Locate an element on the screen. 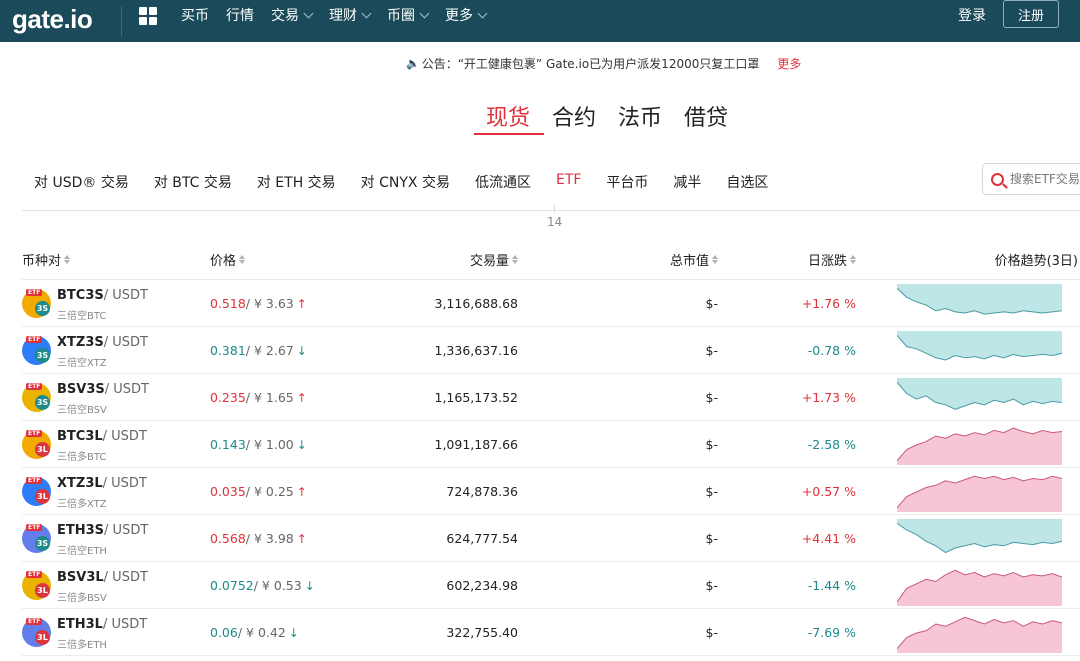 The width and height of the screenshot is (1080, 661). sub-tab: 自选区 is located at coordinates (747, 182).